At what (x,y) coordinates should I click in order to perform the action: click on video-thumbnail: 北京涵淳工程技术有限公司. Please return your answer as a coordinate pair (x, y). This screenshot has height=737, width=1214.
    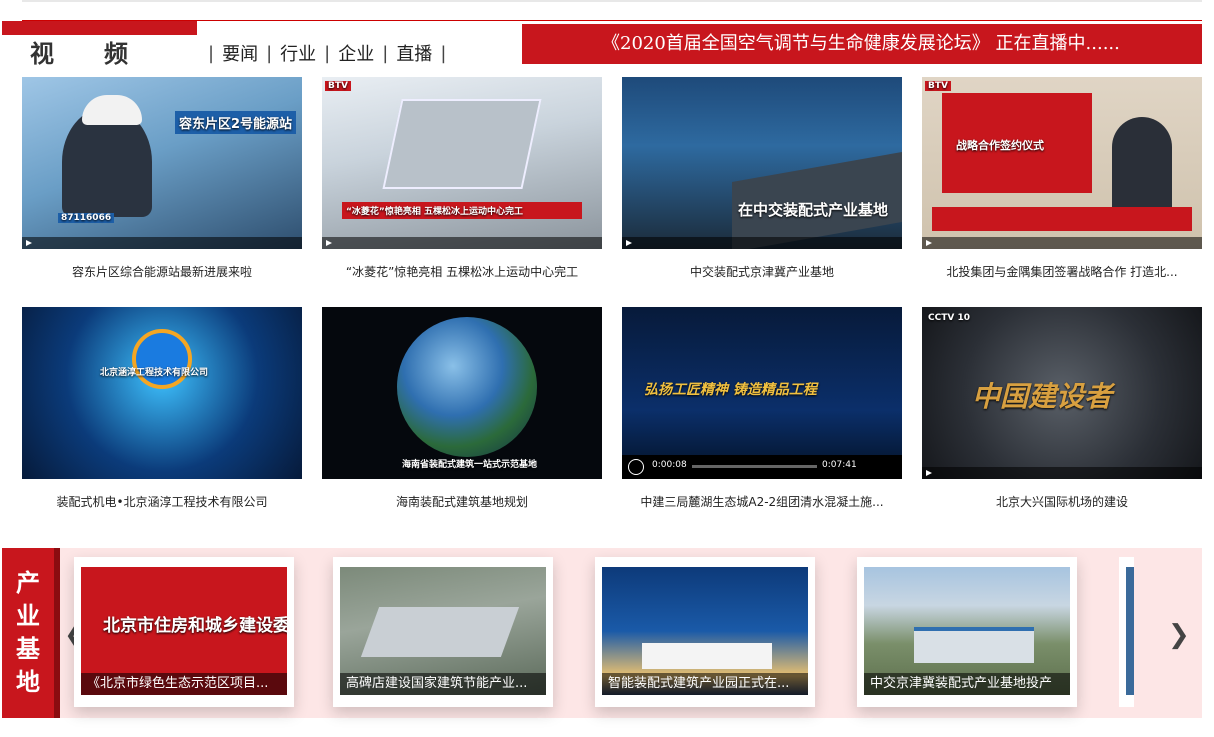
    Looking at the image, I should click on (162, 393).